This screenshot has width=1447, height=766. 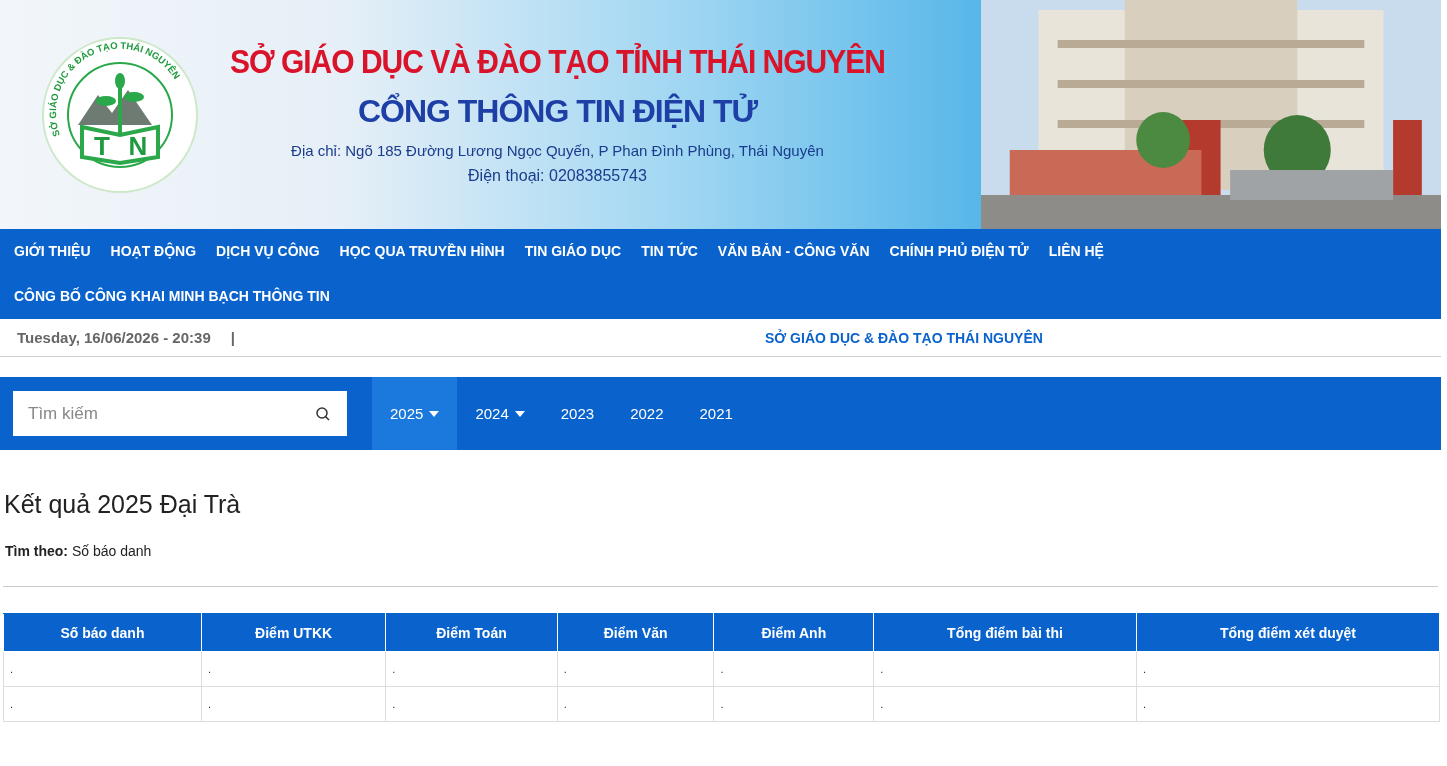 What do you see at coordinates (268, 251) in the screenshot?
I see `nav-link: DỊCH VỤ CÔNG` at bounding box center [268, 251].